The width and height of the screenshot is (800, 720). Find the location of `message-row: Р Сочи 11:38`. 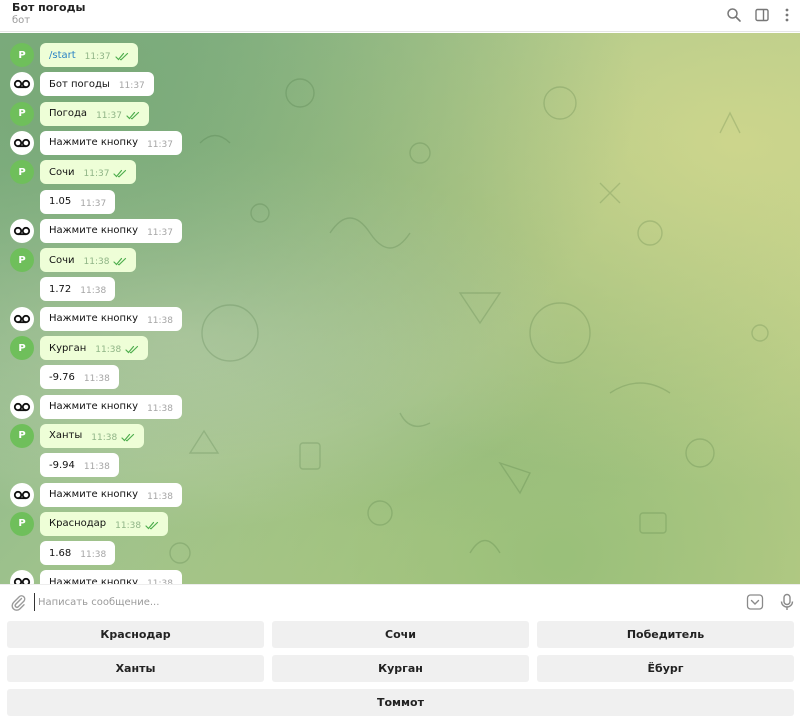

message-row: Р Сочи 11:38 is located at coordinates (400, 260).